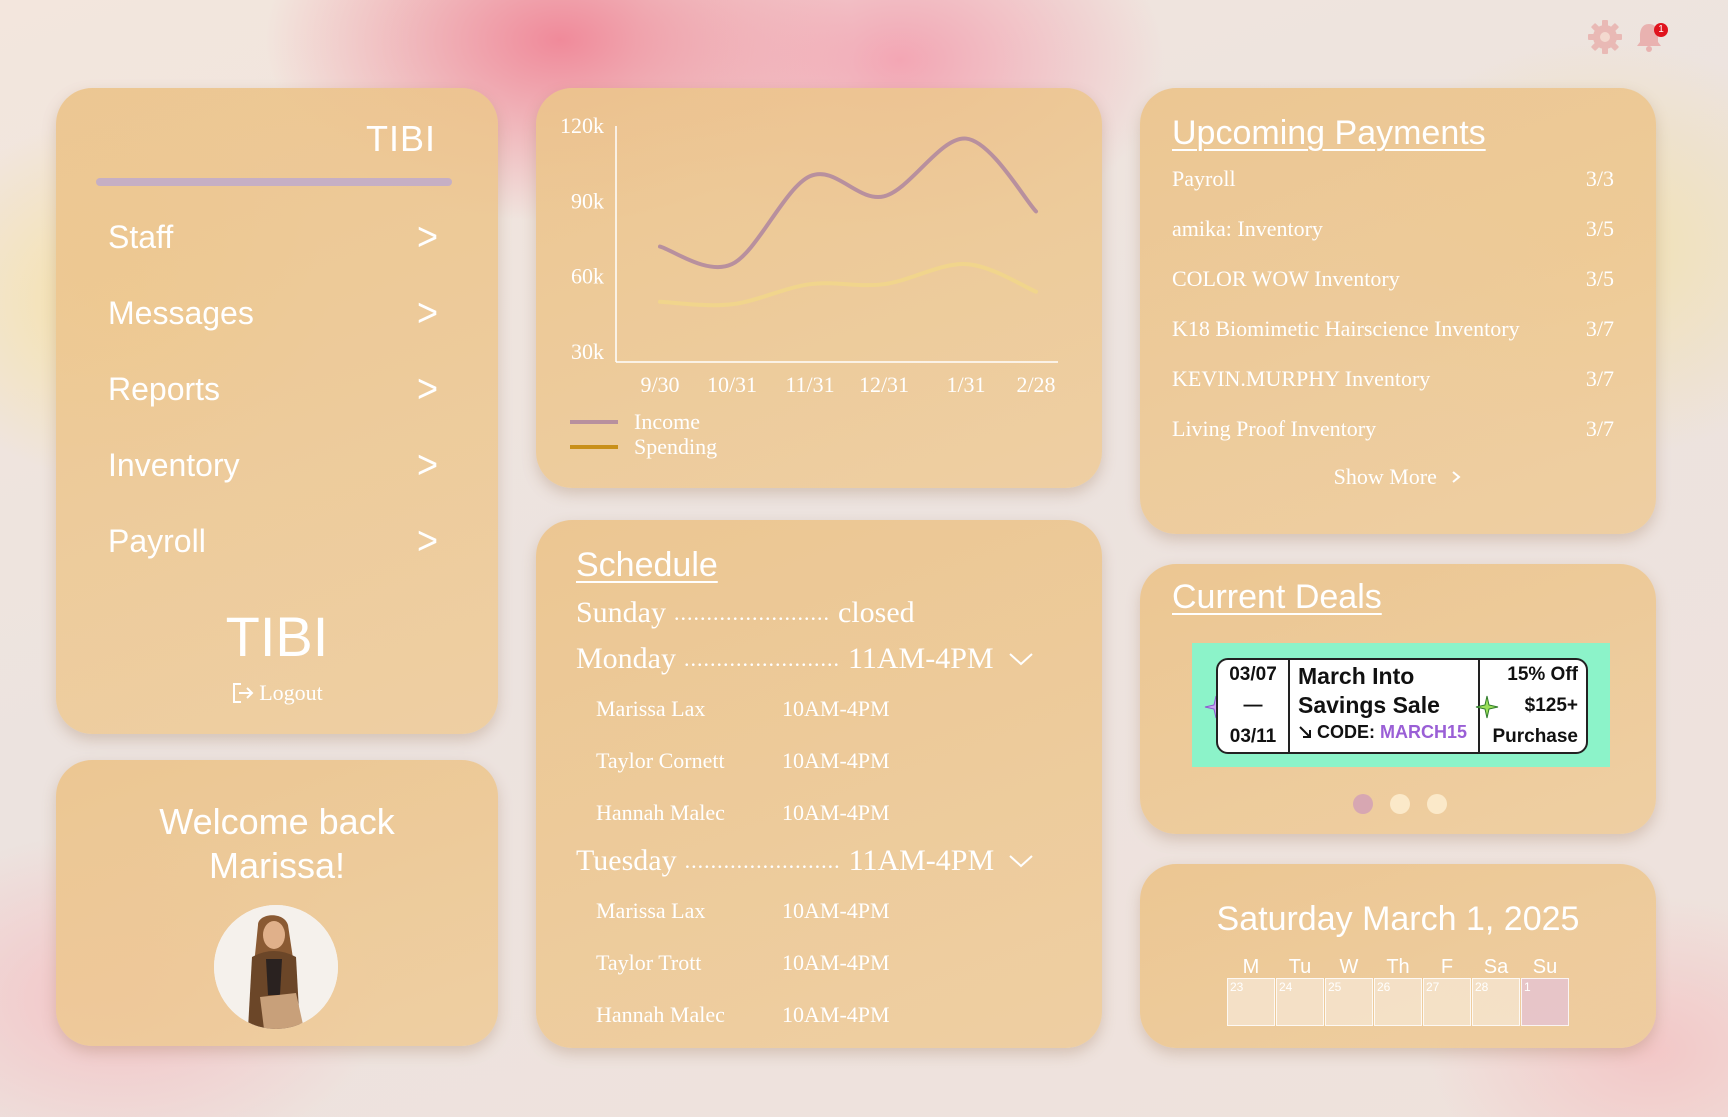  I want to click on payment-name: K18 Biomimetic Hairscience Inventory, so click(1346, 328).